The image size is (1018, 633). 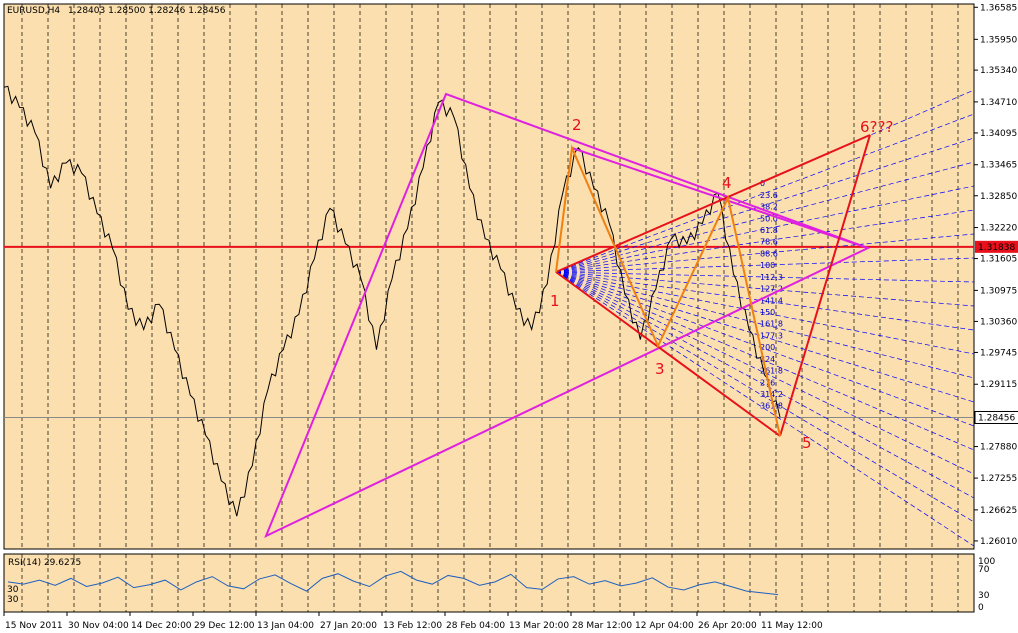 What do you see at coordinates (771, 277) in the screenshot?
I see `fib-level-label: 112.3` at bounding box center [771, 277].